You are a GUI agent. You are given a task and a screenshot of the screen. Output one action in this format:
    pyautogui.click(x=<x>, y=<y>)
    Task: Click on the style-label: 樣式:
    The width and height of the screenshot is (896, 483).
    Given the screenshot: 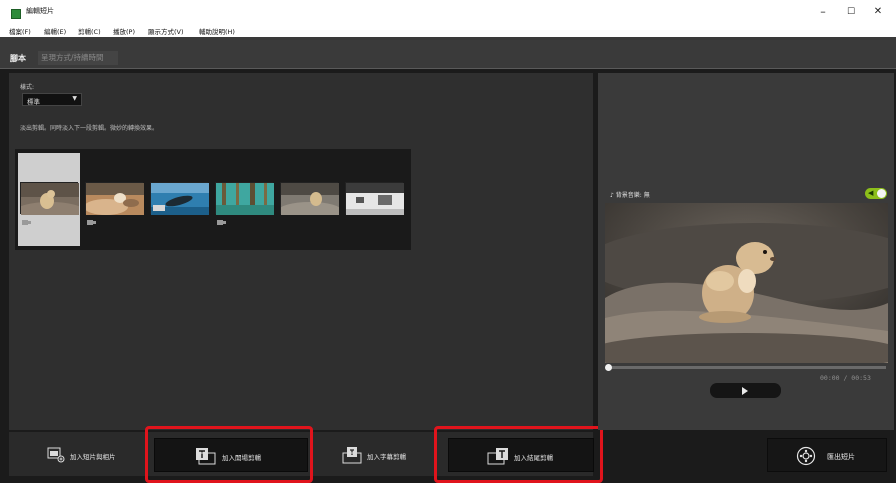 What is the action you would take?
    pyautogui.click(x=27, y=87)
    